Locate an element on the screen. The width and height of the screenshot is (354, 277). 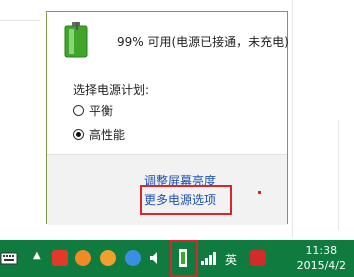
input-method-label: 英 is located at coordinates (231, 259).